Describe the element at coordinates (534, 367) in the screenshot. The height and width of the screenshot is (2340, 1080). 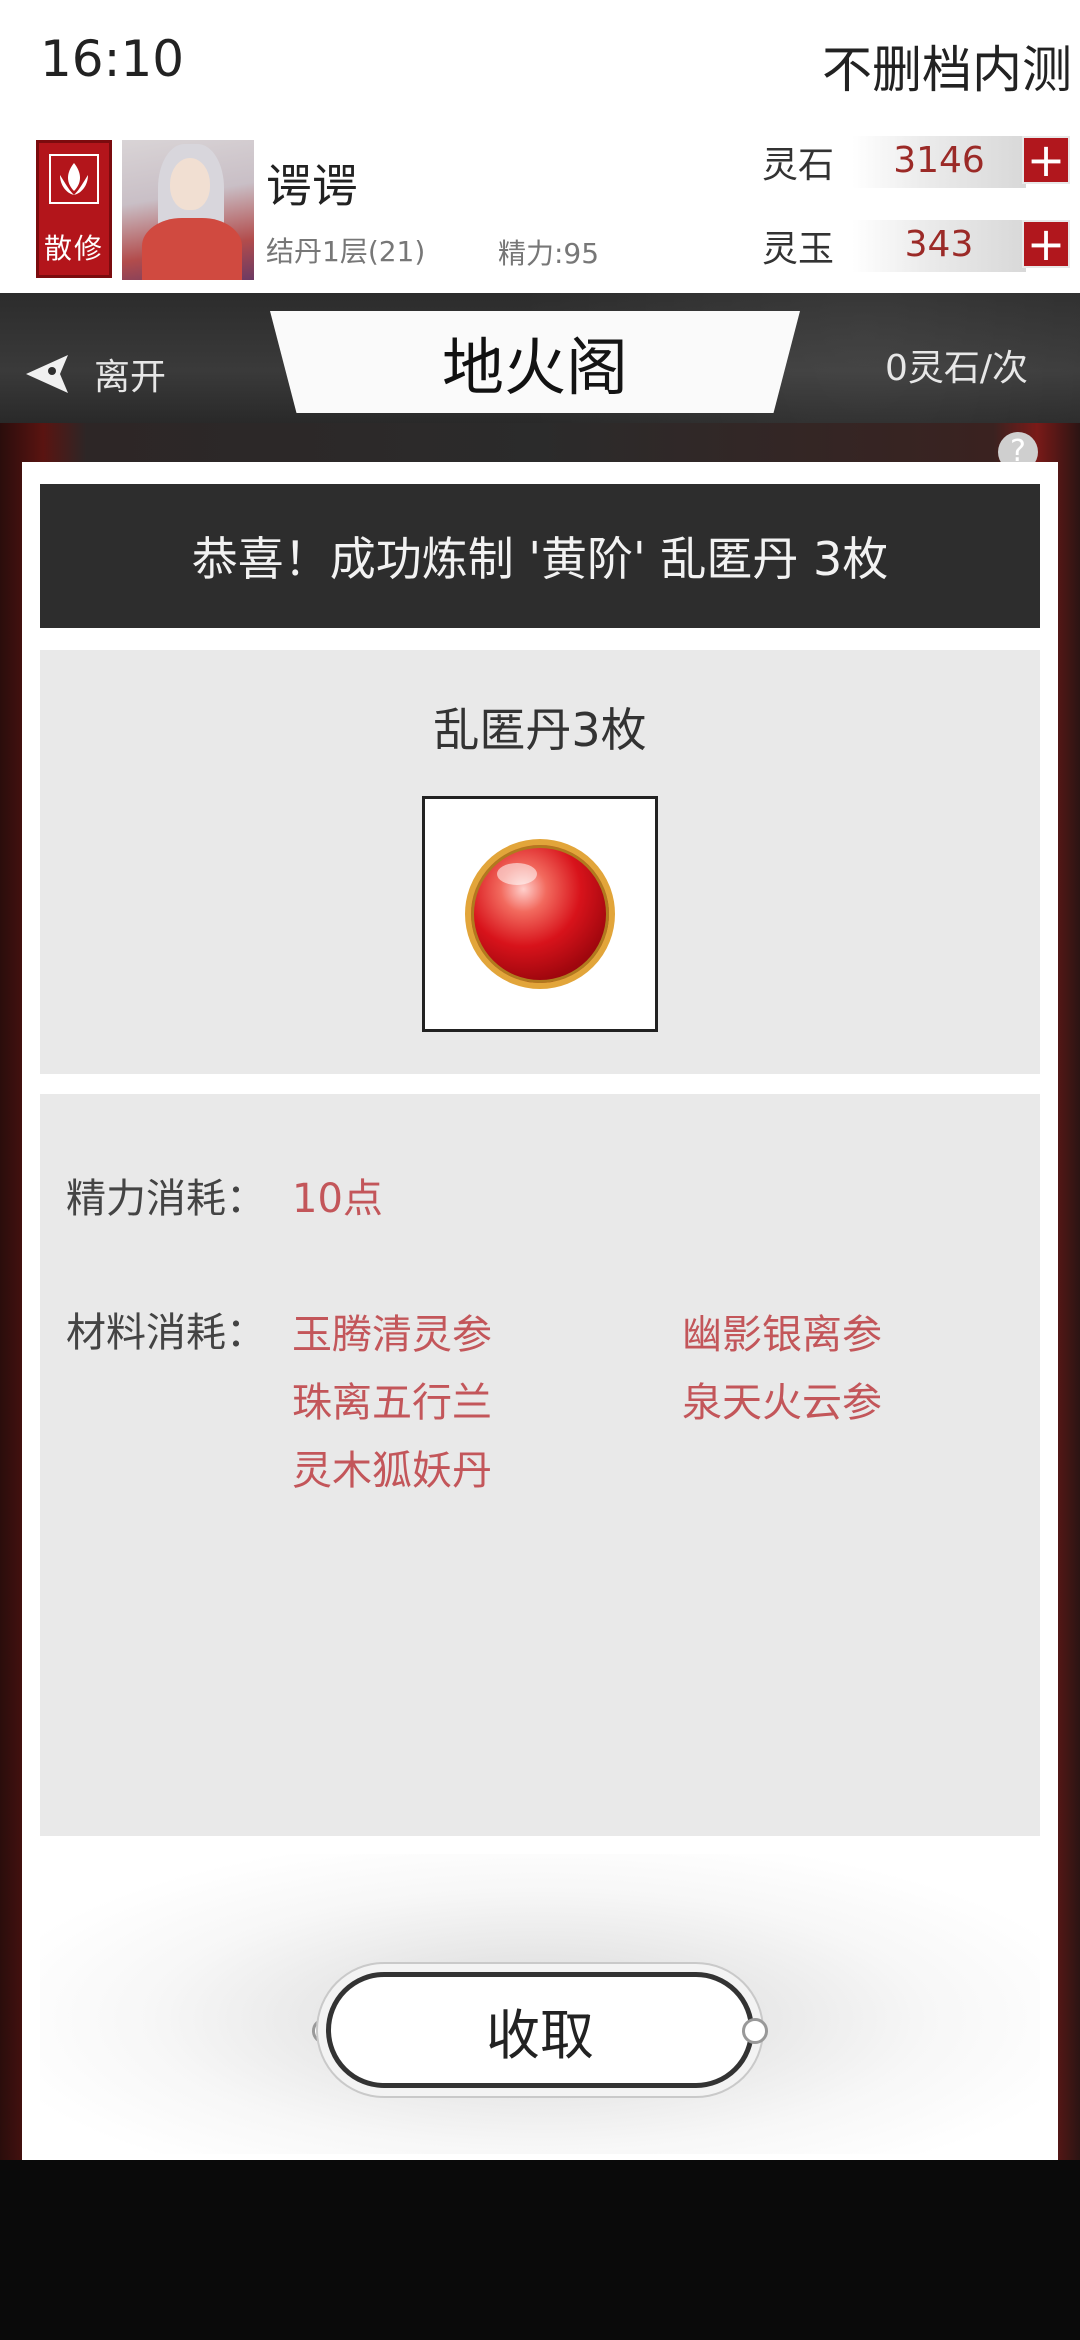
I see `page-title: 地火阁` at that location.